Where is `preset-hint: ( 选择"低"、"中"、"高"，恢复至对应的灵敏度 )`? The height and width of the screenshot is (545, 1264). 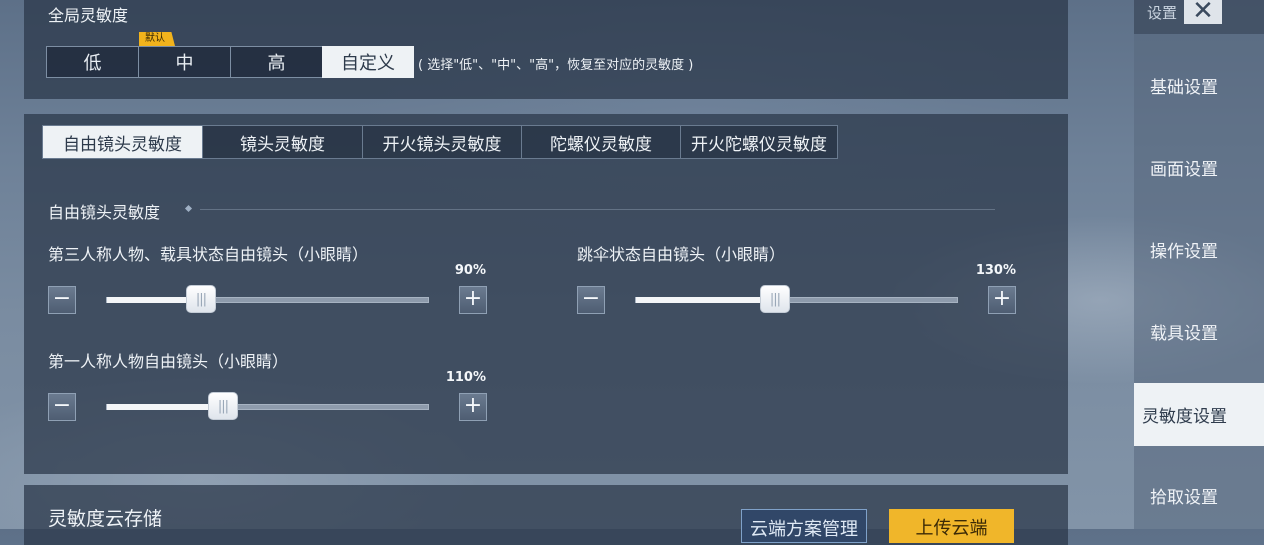
preset-hint: ( 选择"低"、"中"、"高"，恢复至对应的灵敏度 ) is located at coordinates (556, 65).